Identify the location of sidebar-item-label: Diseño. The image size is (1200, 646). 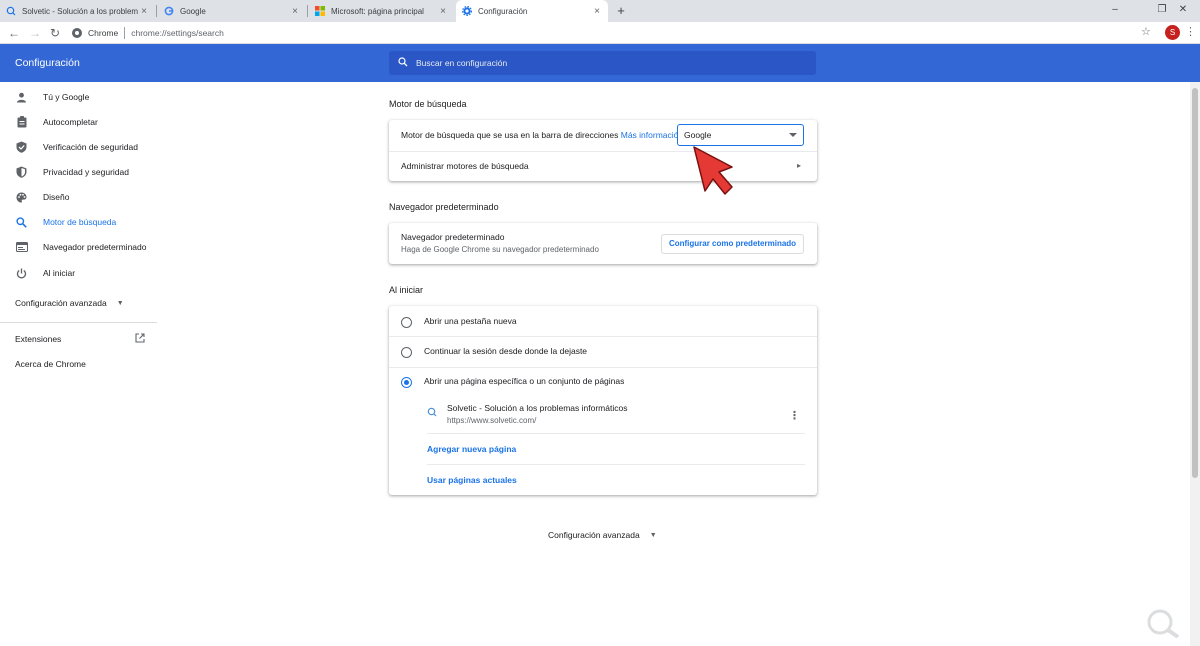
(56, 197).